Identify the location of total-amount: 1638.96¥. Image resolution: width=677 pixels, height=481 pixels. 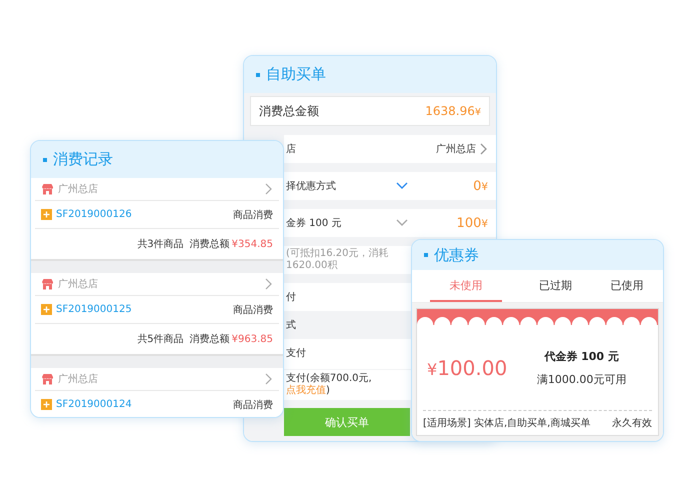
(453, 111).